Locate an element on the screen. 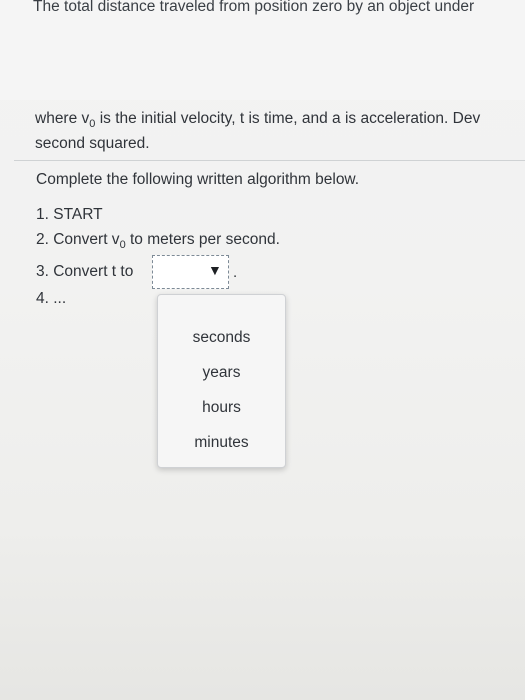 The width and height of the screenshot is (525, 700). section-divider is located at coordinates (269, 160).